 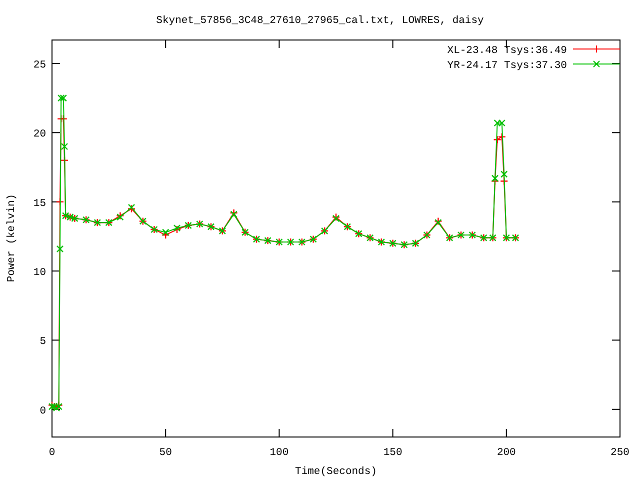 I want to click on x-tick-label: 150, so click(x=392, y=453).